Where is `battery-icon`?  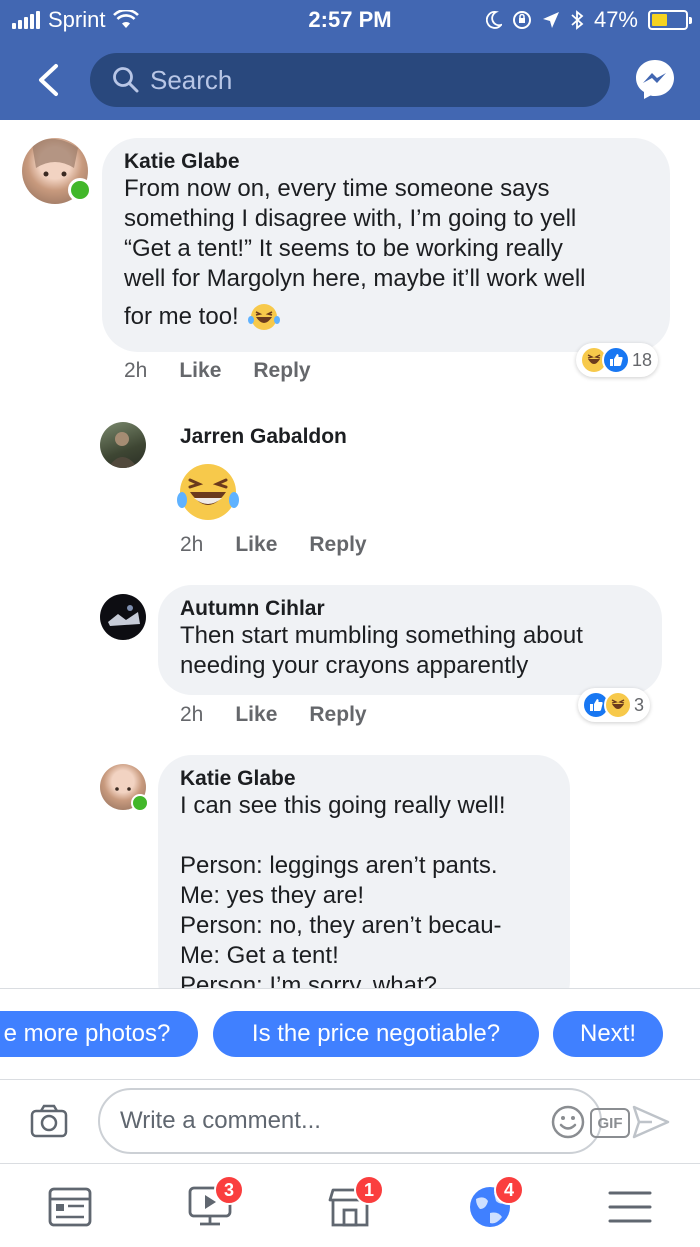 battery-icon is located at coordinates (670, 20).